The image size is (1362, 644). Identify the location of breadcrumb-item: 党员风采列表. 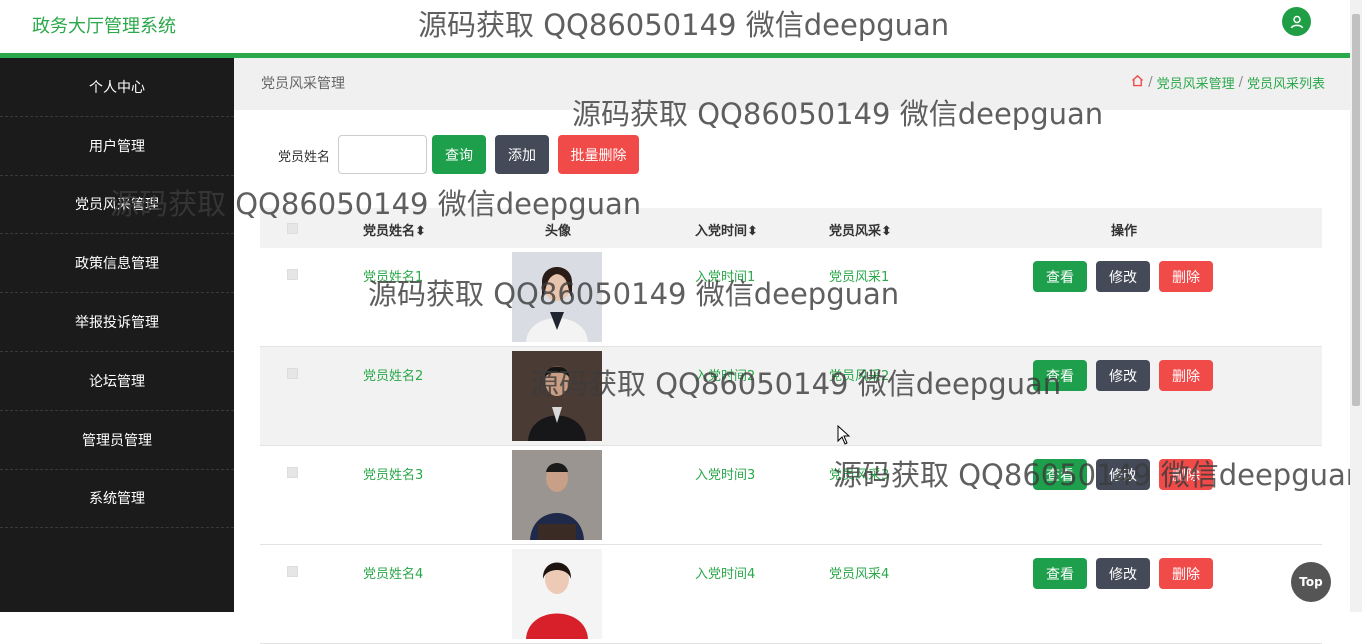
(1286, 82).